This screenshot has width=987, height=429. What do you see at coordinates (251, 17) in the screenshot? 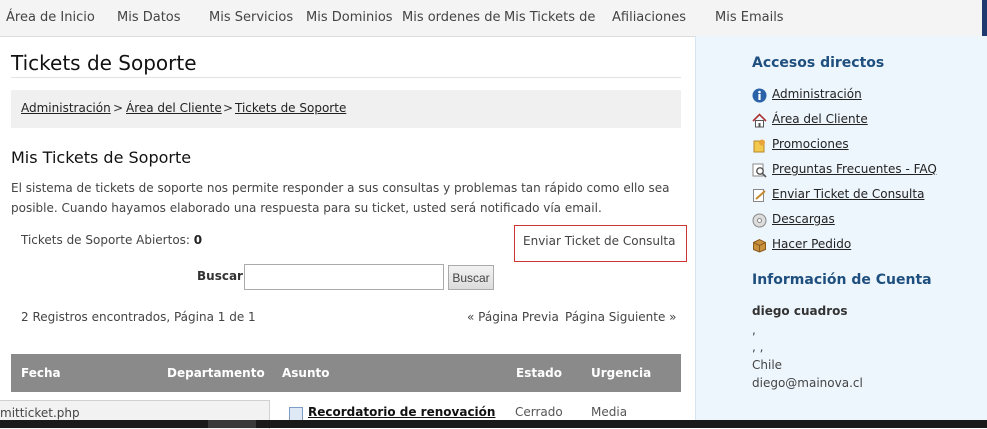
I see `nav-mis-servicios: Mis Servicios` at bounding box center [251, 17].